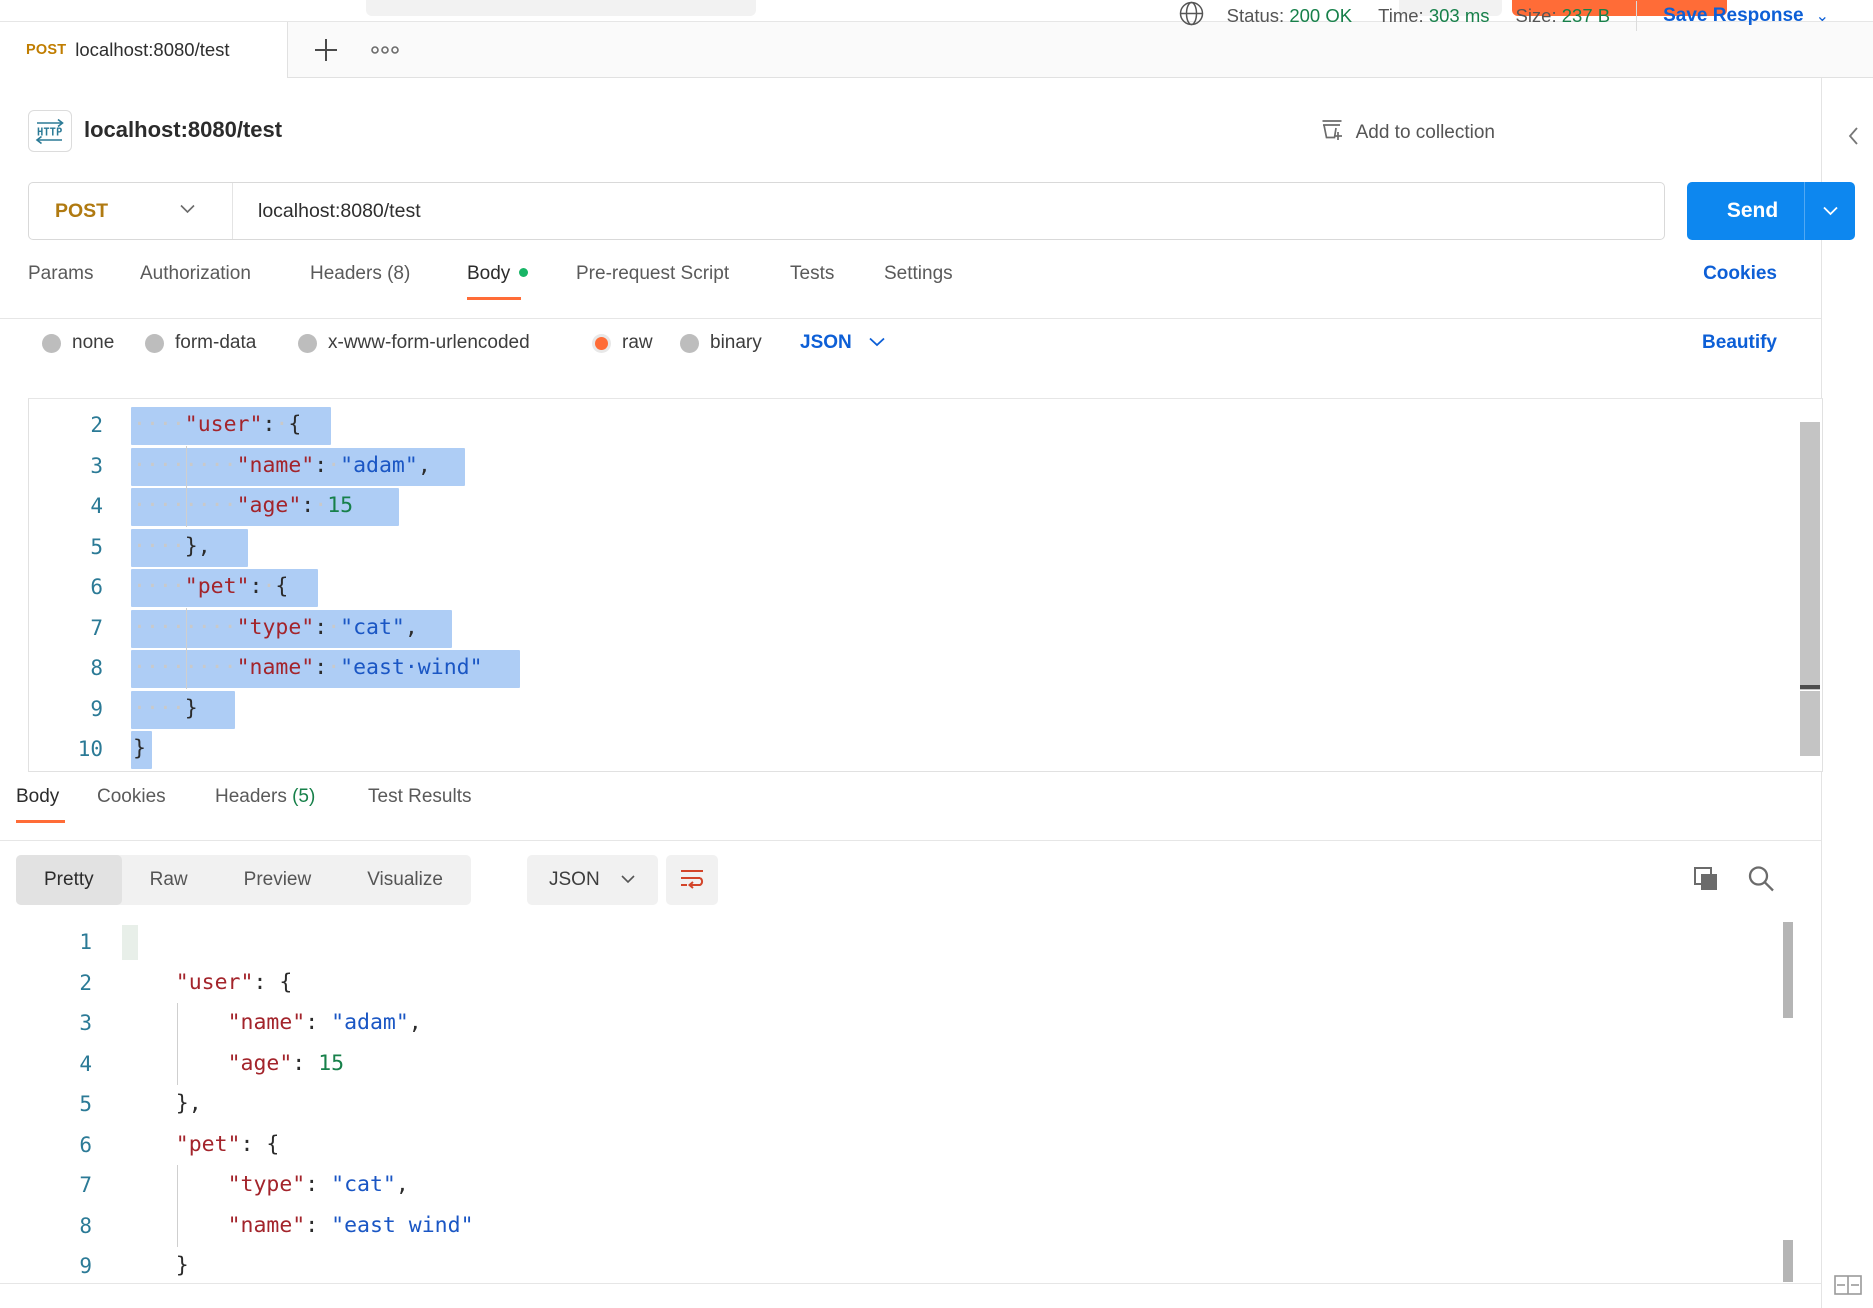  Describe the element at coordinates (652, 274) in the screenshot. I see `request-tab-pre-request-script: Pre-request Script` at that location.